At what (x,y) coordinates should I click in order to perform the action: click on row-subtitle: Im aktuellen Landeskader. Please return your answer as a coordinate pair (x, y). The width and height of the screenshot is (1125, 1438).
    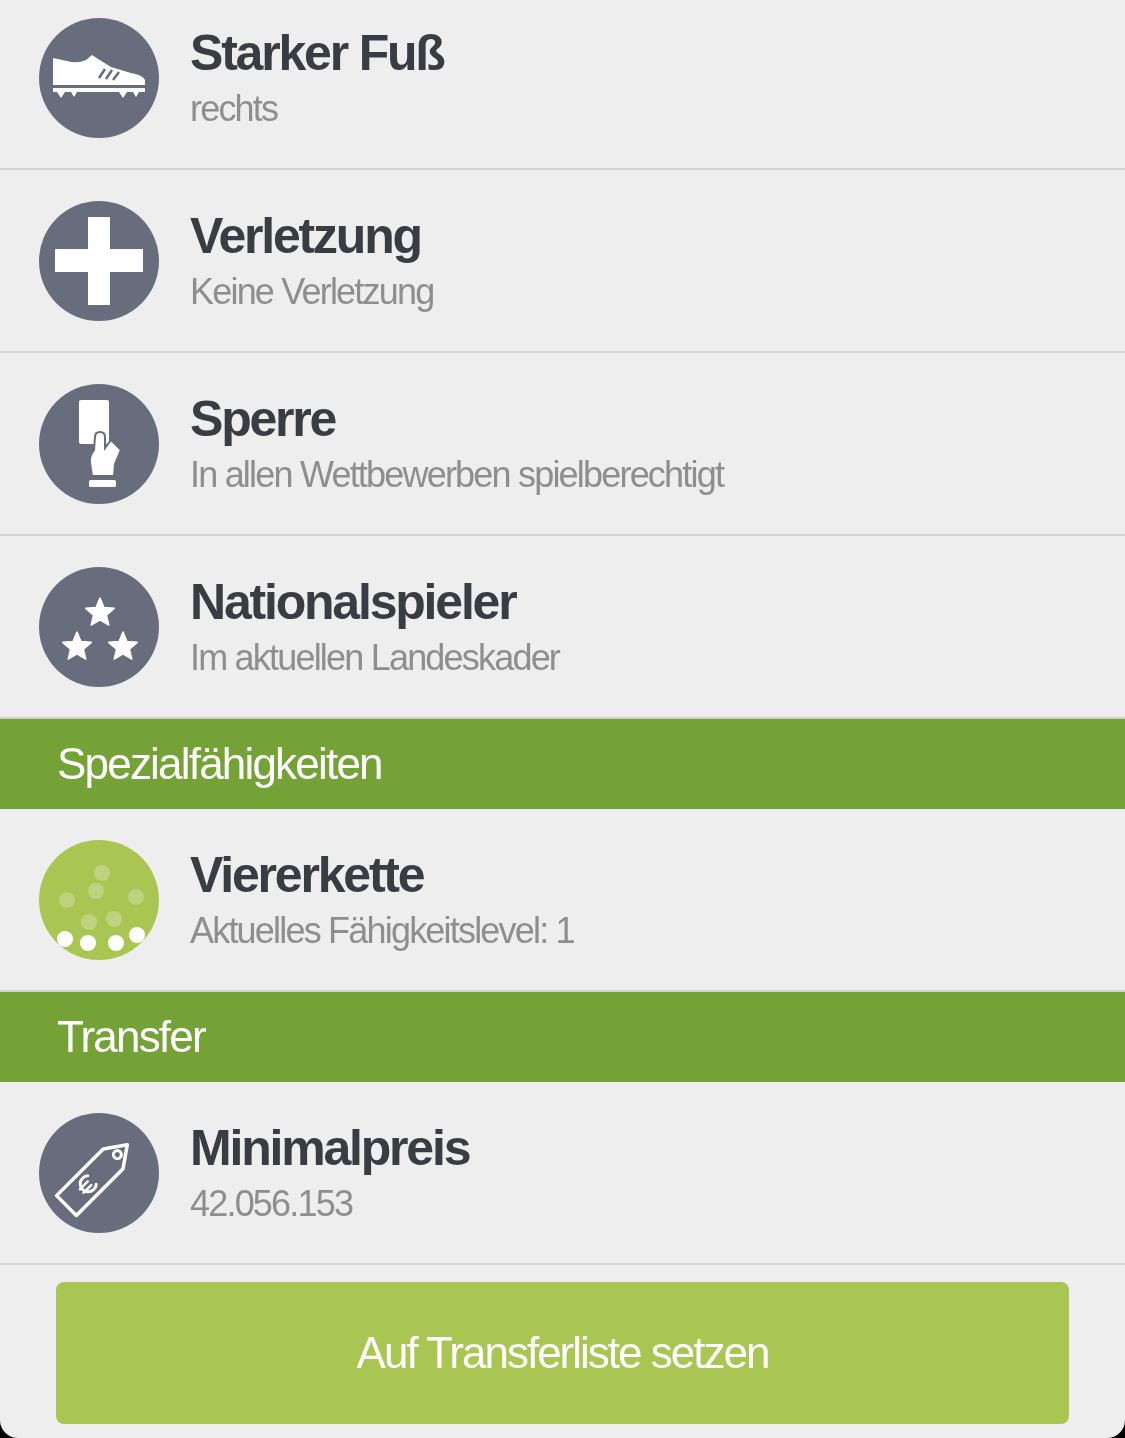
    Looking at the image, I should click on (375, 657).